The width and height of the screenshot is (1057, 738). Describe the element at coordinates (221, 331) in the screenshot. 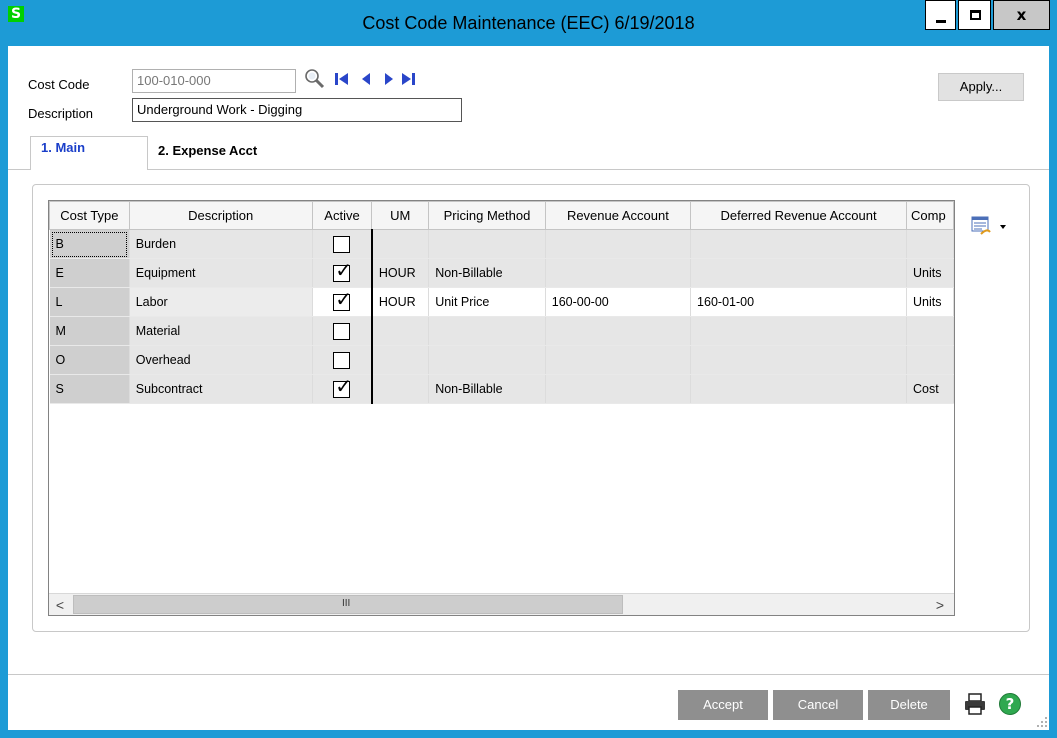

I see `description-cell: Material` at that location.